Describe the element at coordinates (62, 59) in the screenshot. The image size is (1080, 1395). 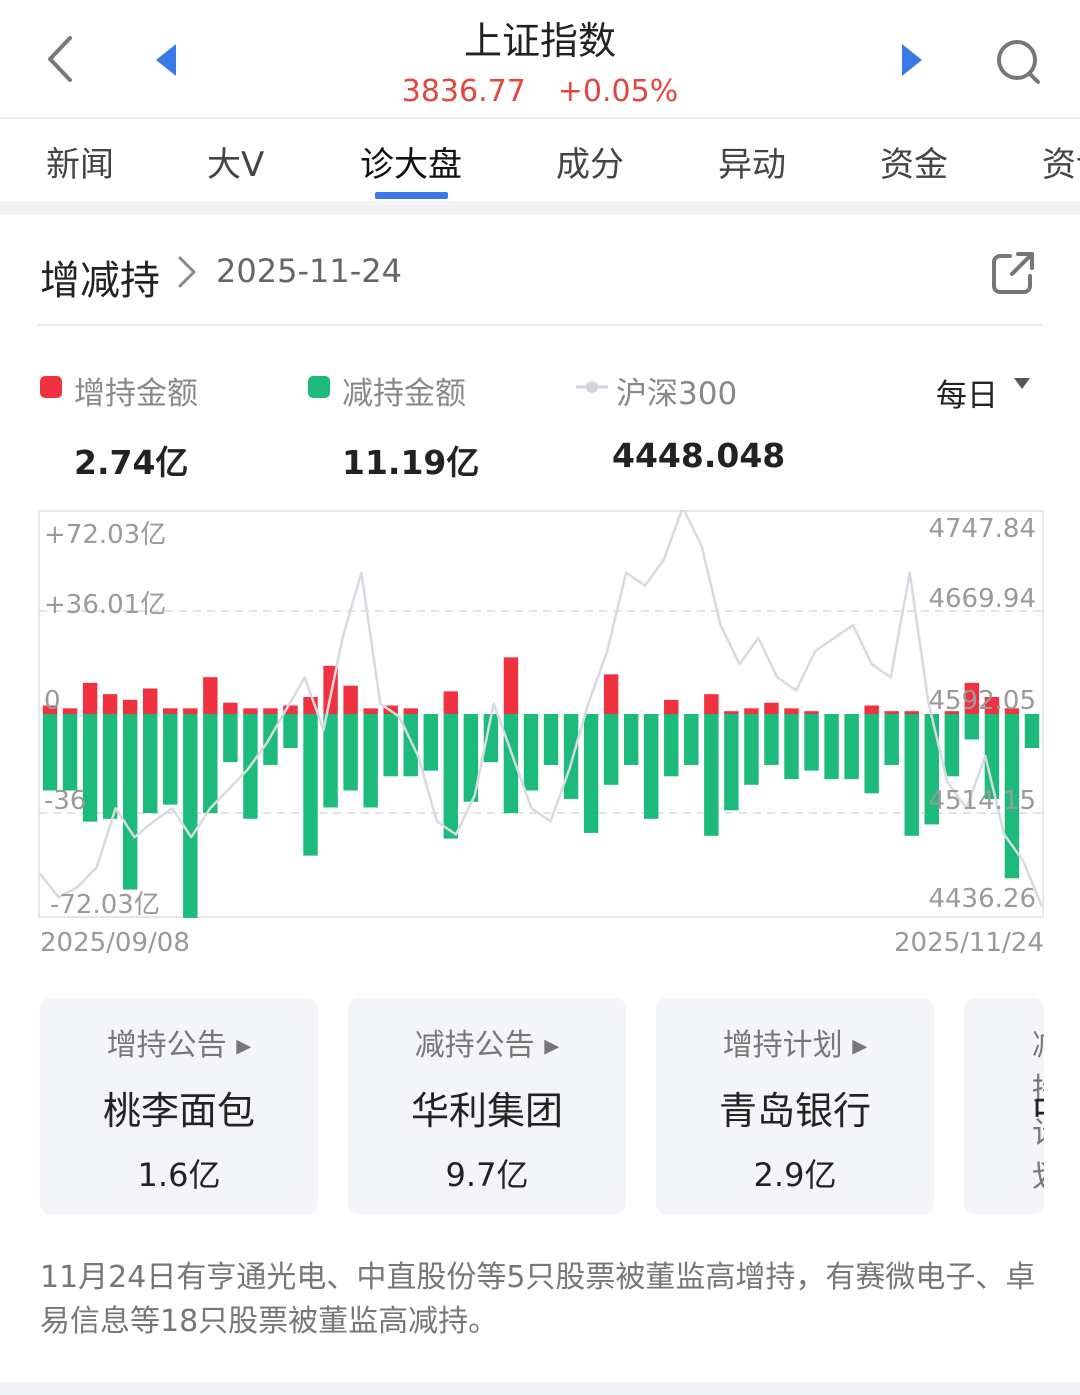
I see `back-icon` at that location.